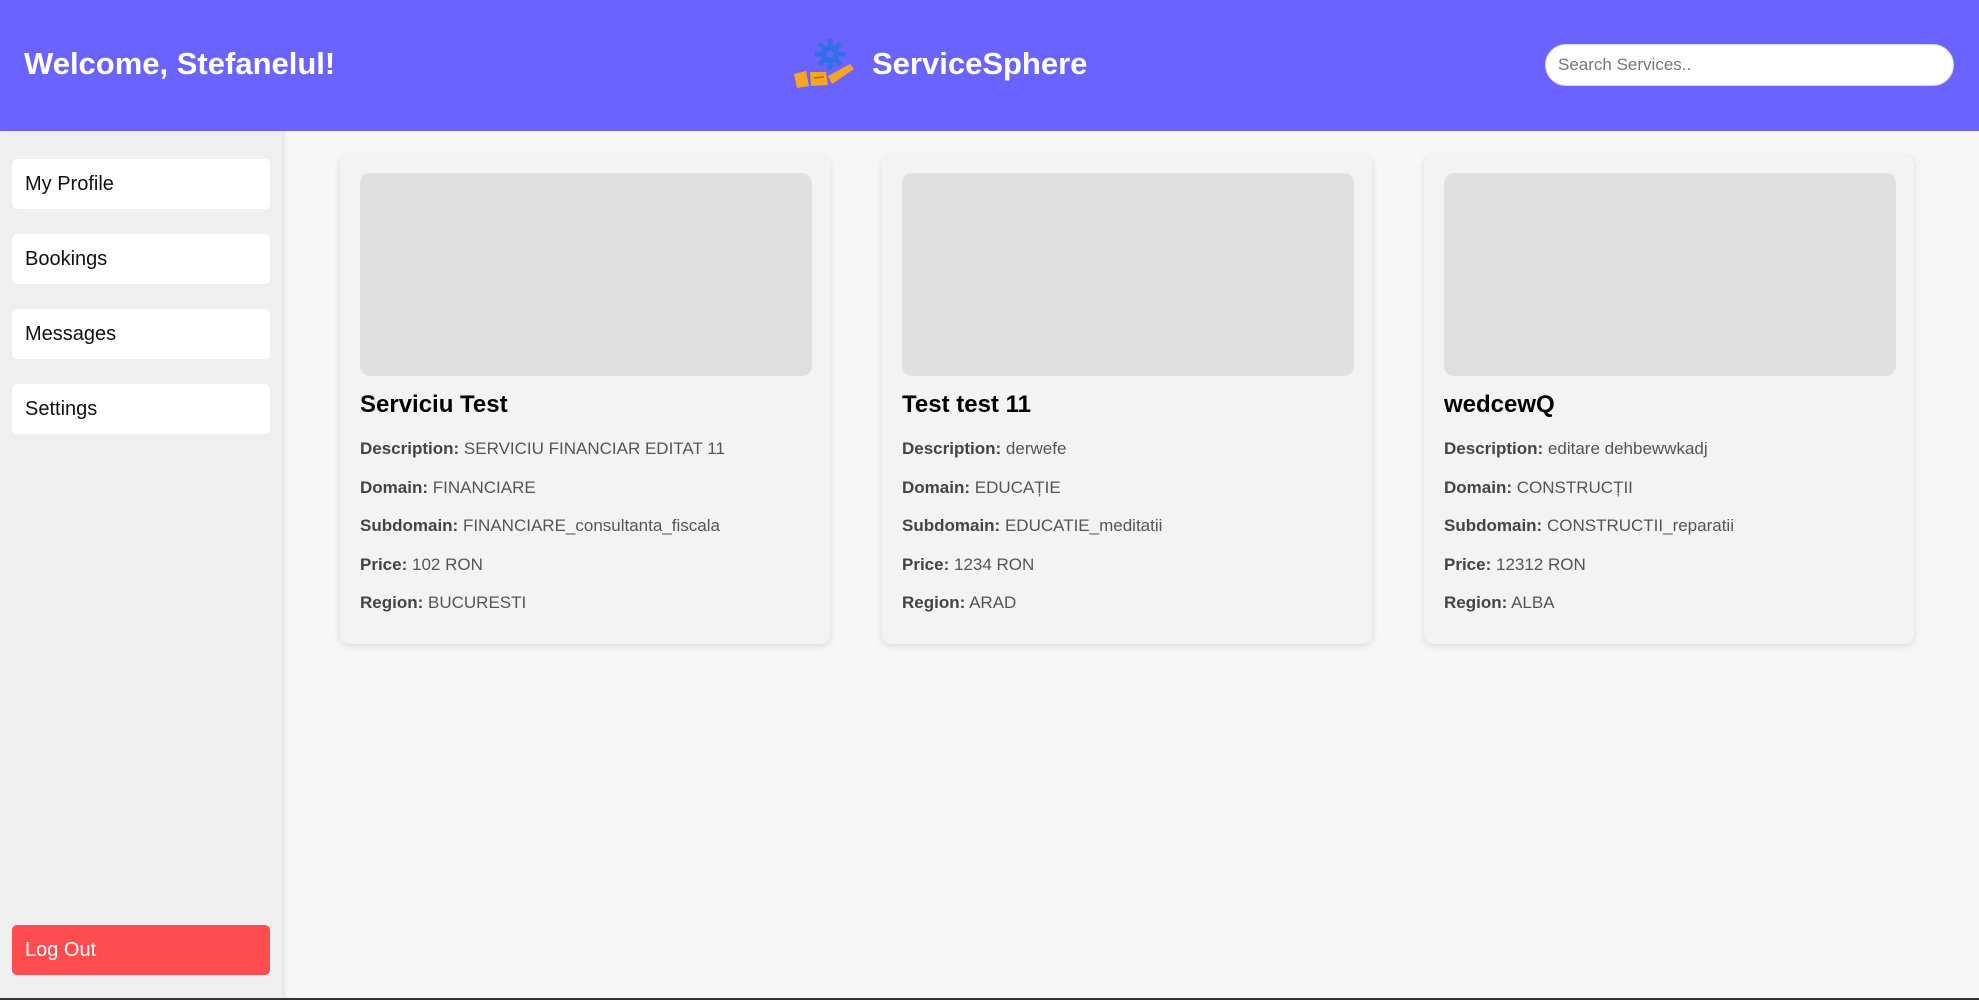 This screenshot has width=1979, height=1000. I want to click on sidebar-item-my-profile: My Profile, so click(141, 184).